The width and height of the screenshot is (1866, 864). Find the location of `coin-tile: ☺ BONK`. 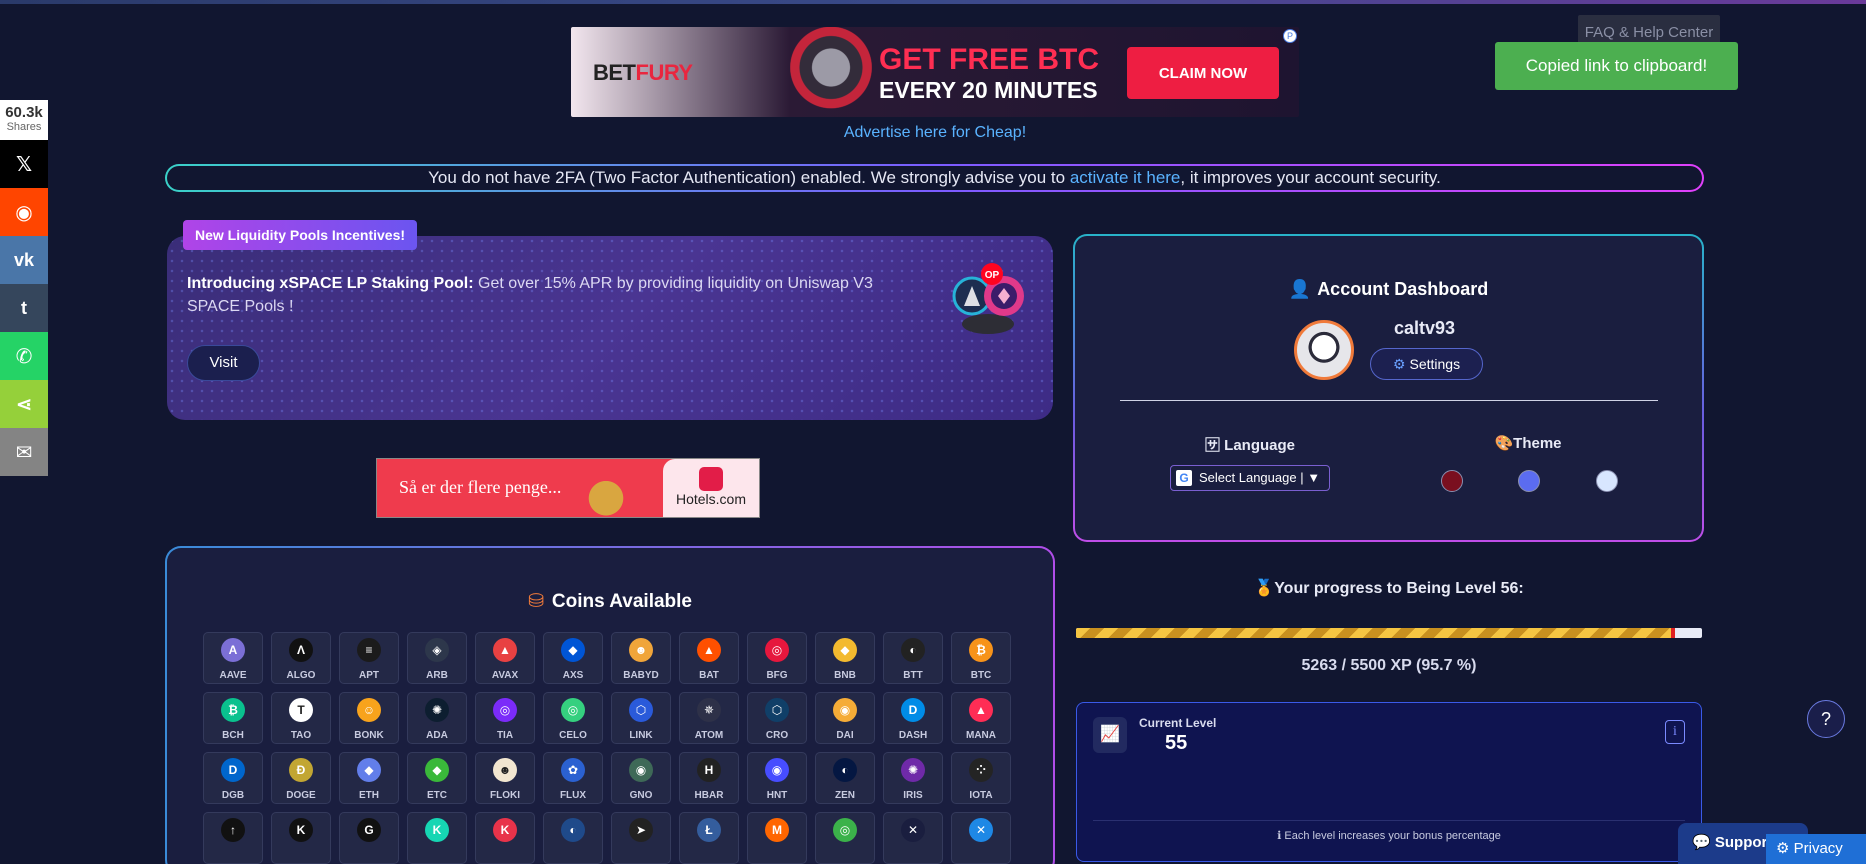

coin-tile: ☺ BONK is located at coordinates (369, 718).